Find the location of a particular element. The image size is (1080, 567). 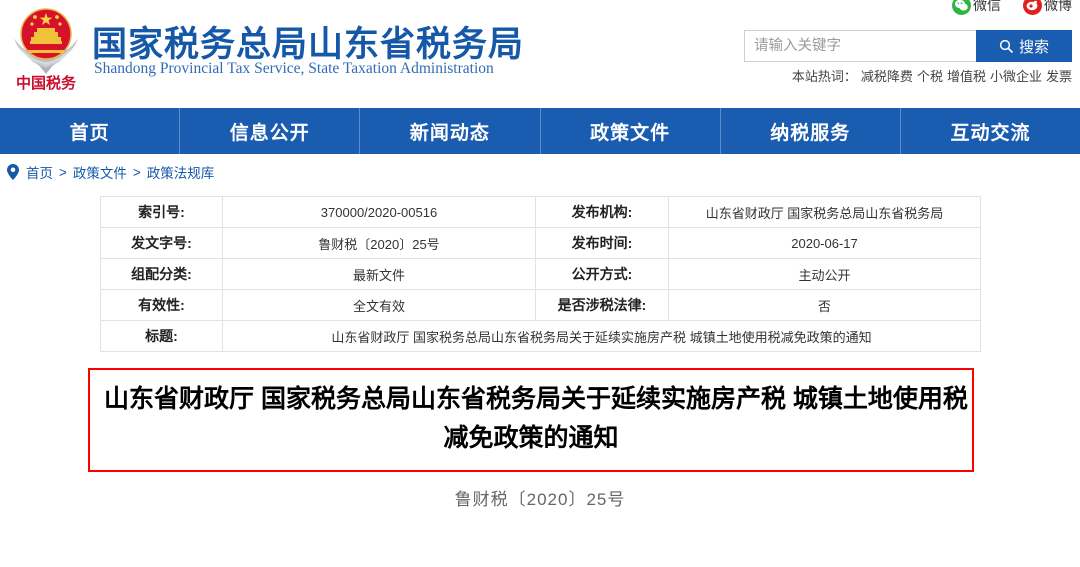

nav-label: 政策文件 is located at coordinates (630, 133).